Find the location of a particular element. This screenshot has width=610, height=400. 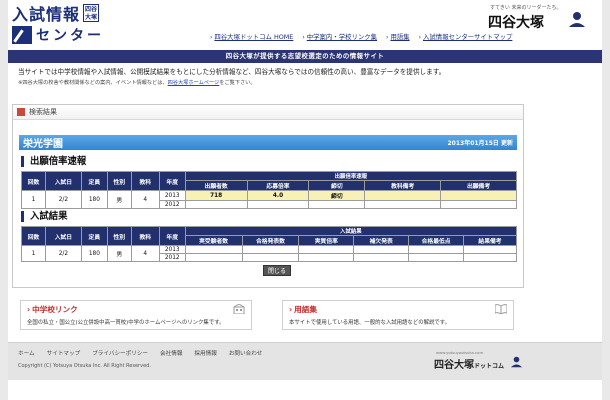

card-desc-glossary: 本サイトで使用している用語、一般的な入試用語などの解説です。 is located at coordinates (370, 323).